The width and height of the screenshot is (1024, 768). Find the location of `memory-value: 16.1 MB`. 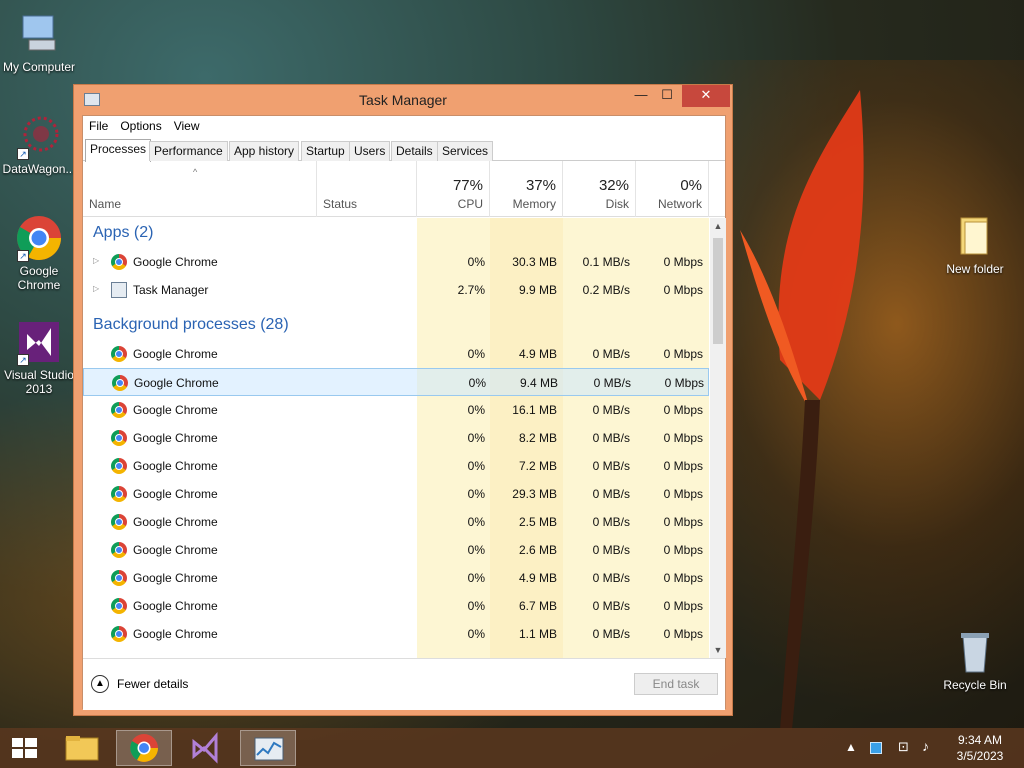

memory-value: 16.1 MB is located at coordinates (534, 410).